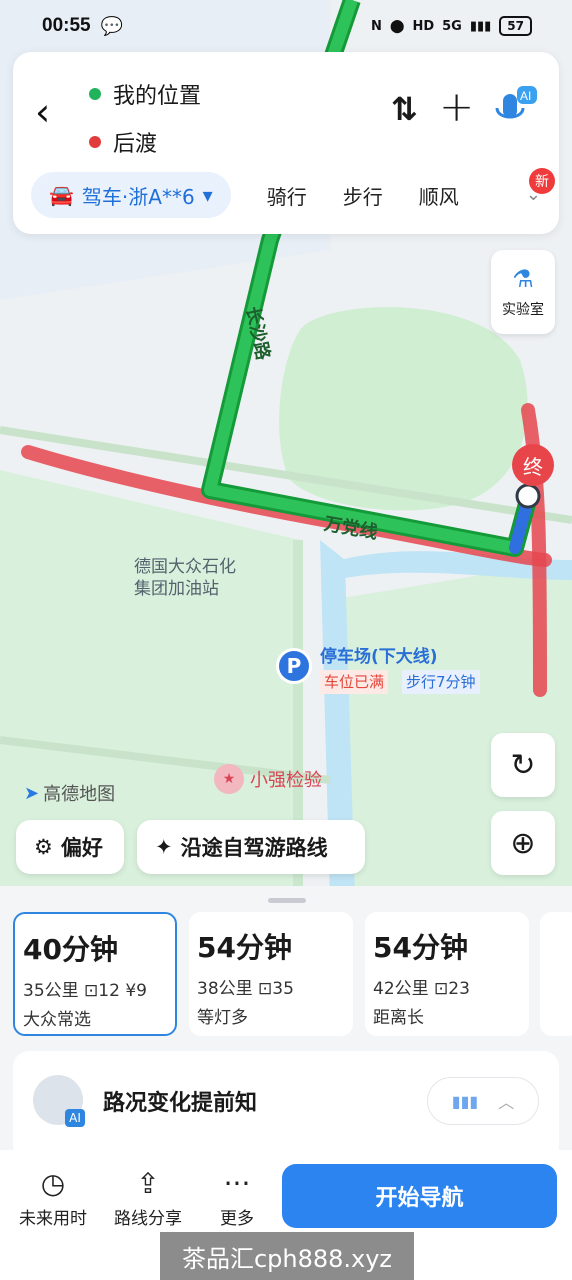 This screenshot has height=1280, width=572. What do you see at coordinates (363, 195) in the screenshot?
I see `tab-walk: 步行` at bounding box center [363, 195].